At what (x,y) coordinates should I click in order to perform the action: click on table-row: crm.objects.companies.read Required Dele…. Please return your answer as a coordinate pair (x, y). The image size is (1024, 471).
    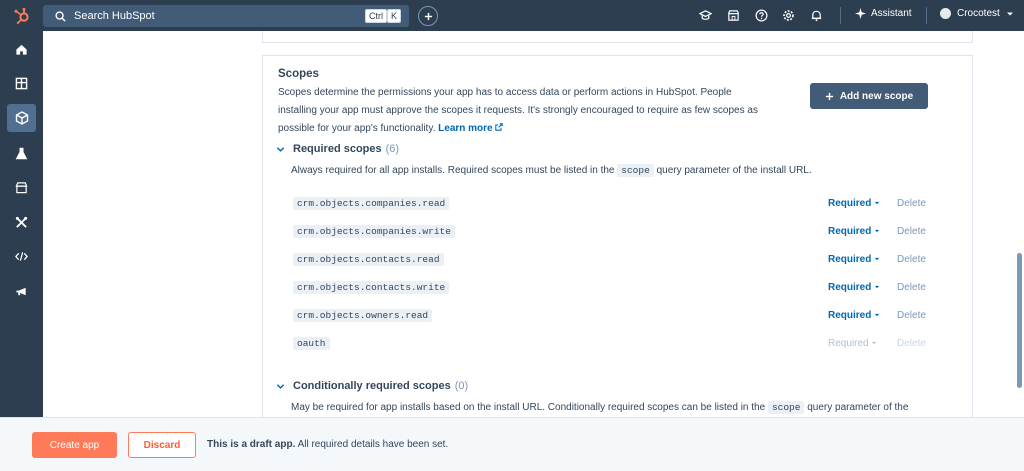
    Looking at the image, I should click on (611, 204).